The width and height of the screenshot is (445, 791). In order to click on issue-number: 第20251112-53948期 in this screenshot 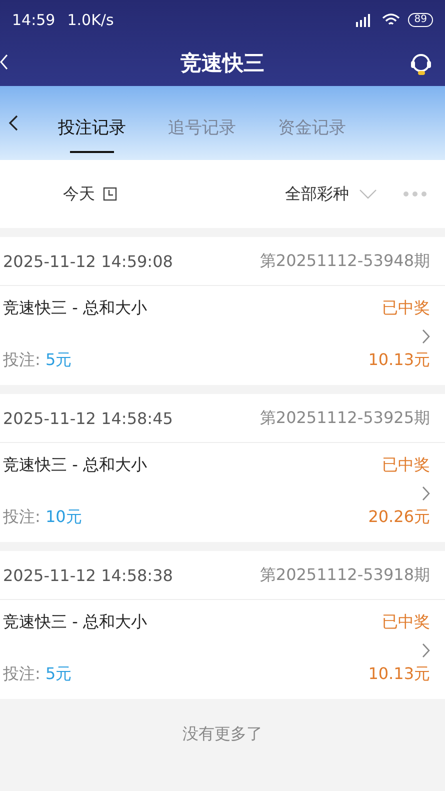, I will do `click(345, 261)`.